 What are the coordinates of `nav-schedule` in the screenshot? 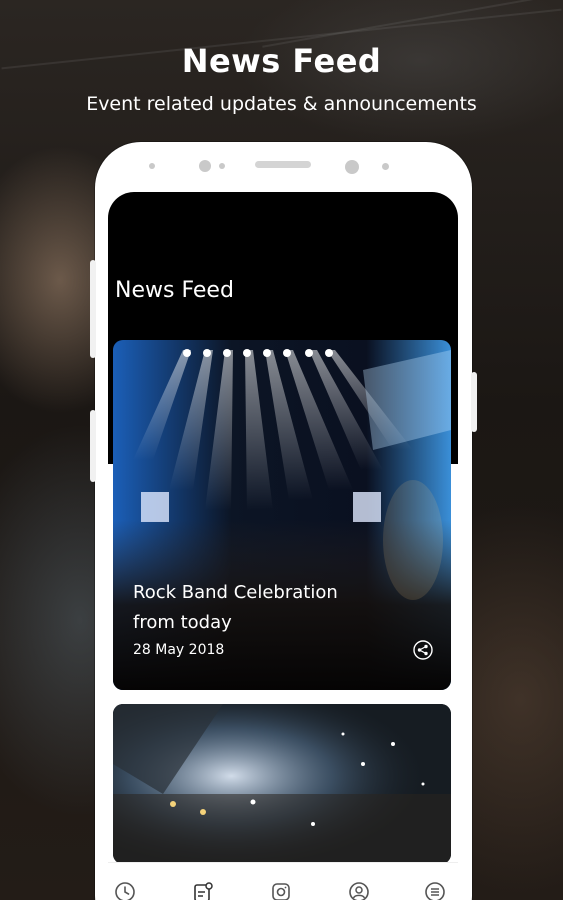 It's located at (125, 889).